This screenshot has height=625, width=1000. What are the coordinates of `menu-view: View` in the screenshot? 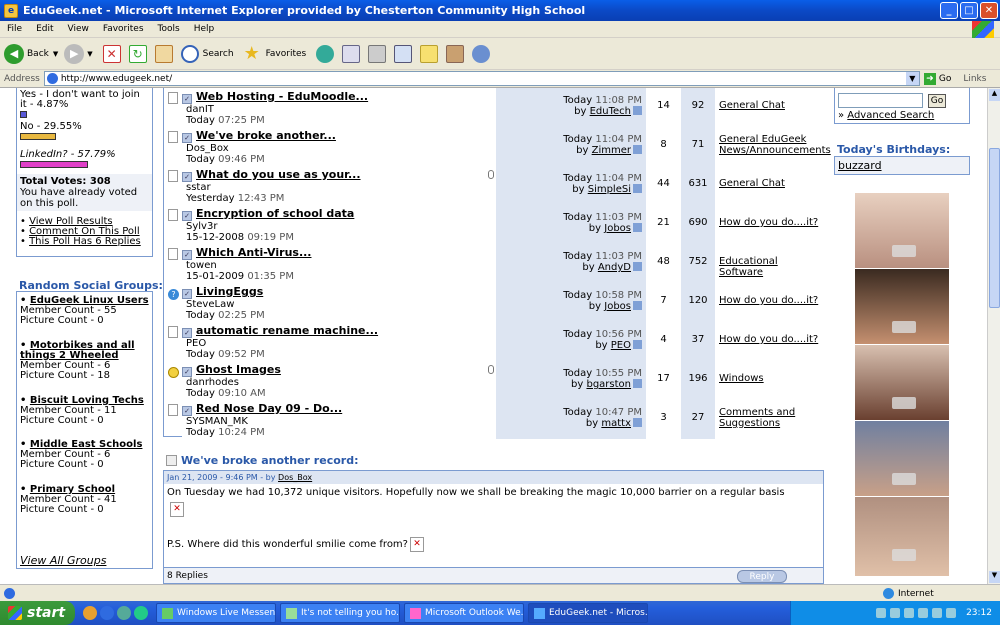 It's located at (78, 29).